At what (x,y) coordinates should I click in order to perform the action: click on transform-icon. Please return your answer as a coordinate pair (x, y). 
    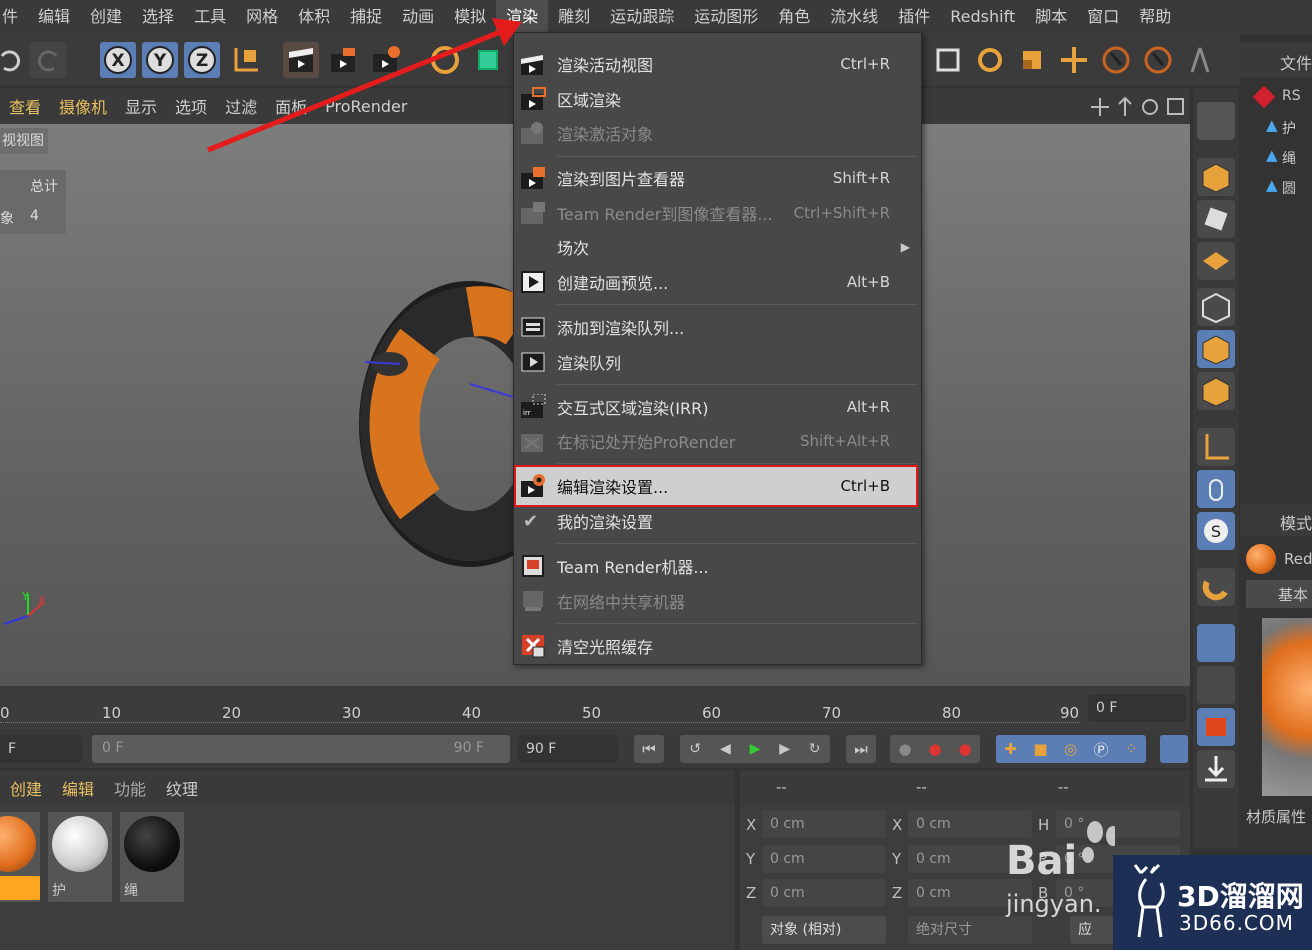
    Looking at the image, I should click on (948, 60).